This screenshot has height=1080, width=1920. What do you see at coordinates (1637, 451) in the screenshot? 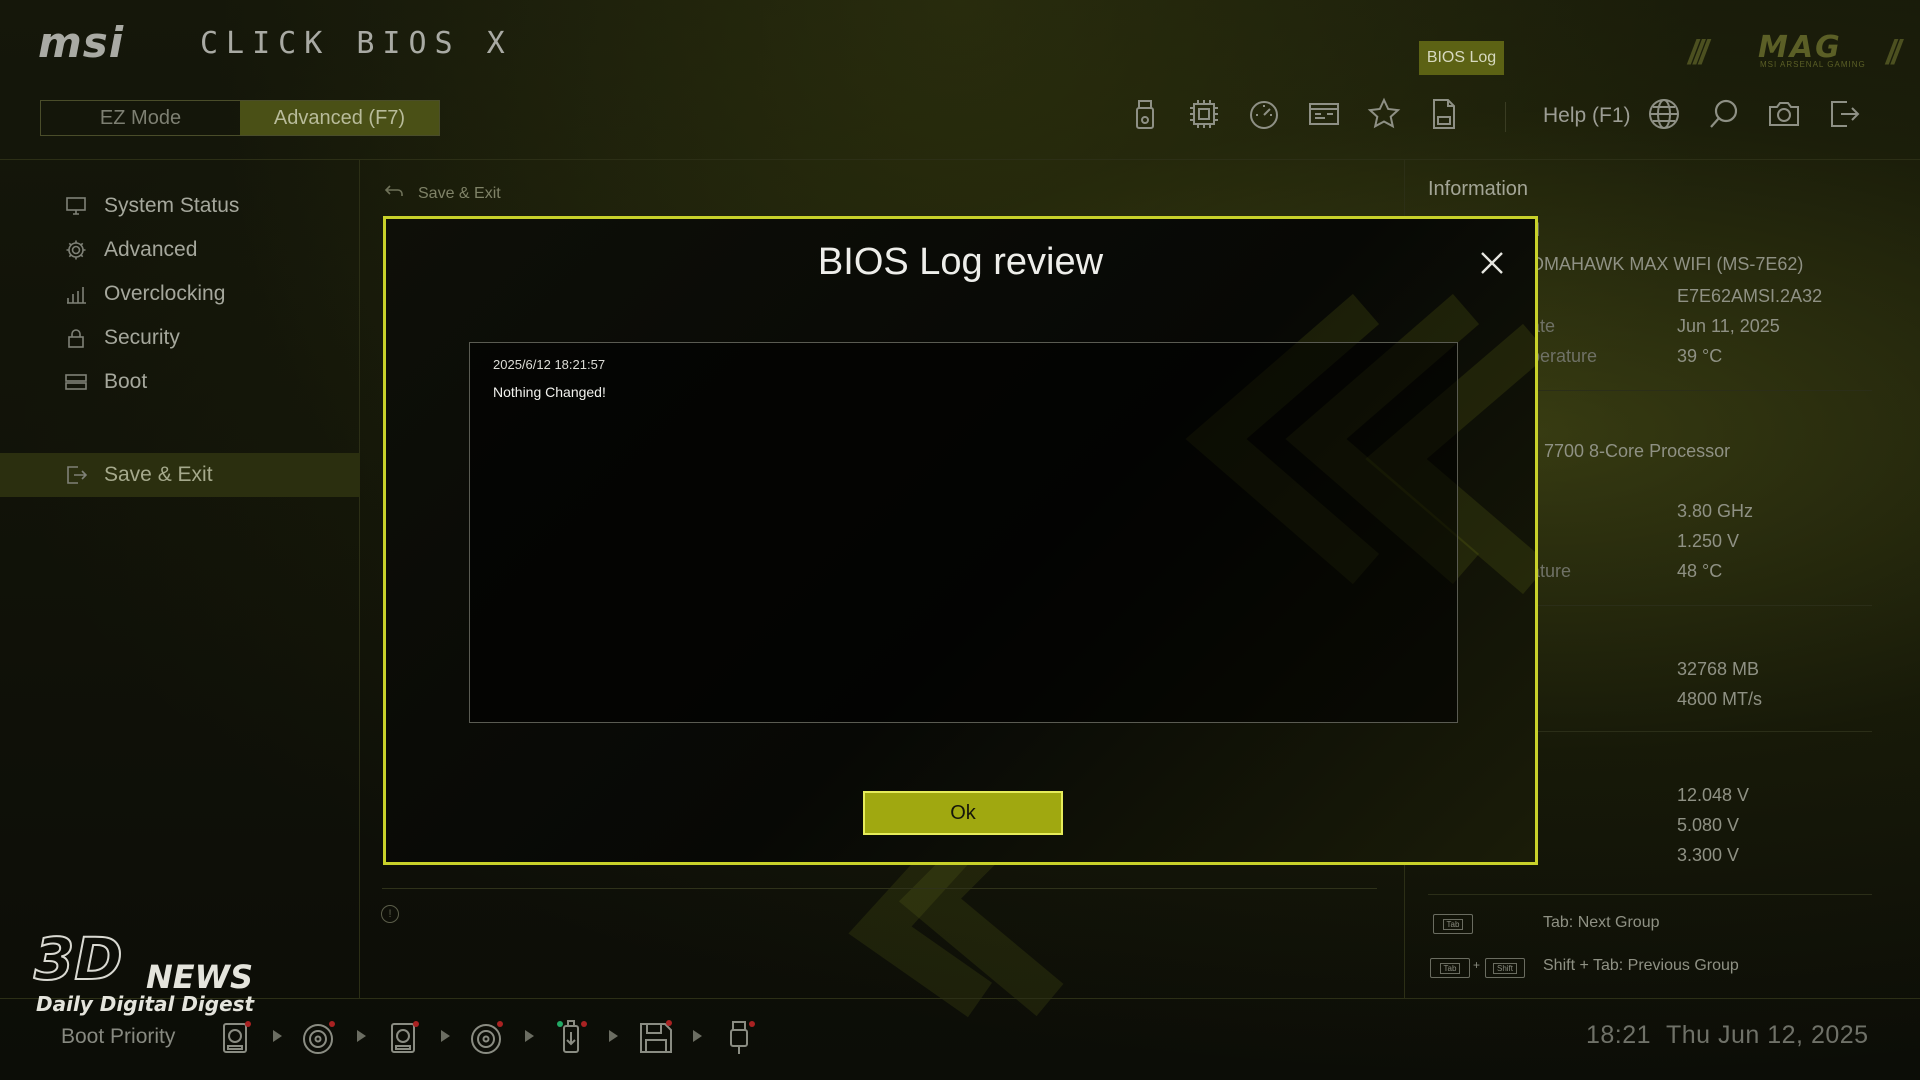
I see `info-value-cpu: 7700 8-Core Processor` at bounding box center [1637, 451].